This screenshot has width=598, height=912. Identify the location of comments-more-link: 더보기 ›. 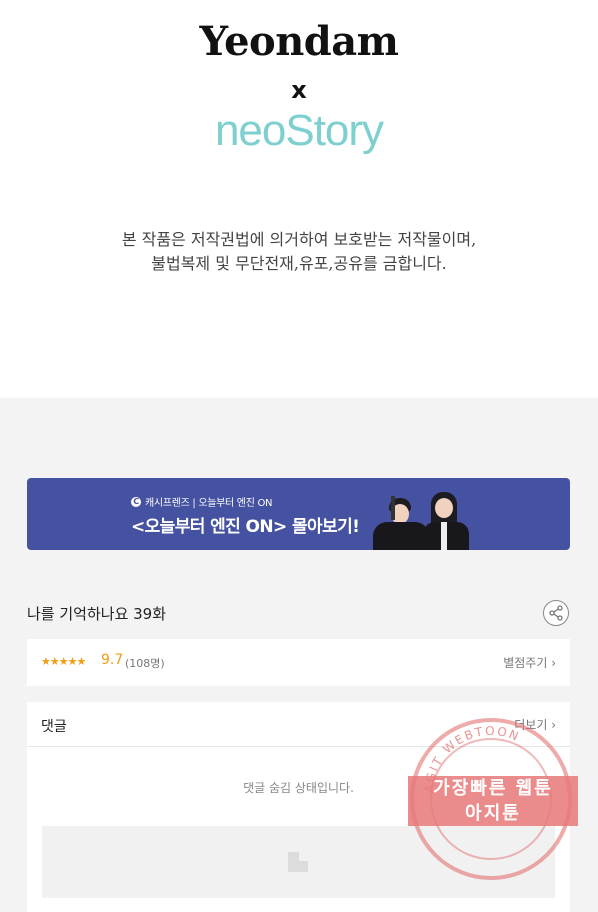
(535, 724).